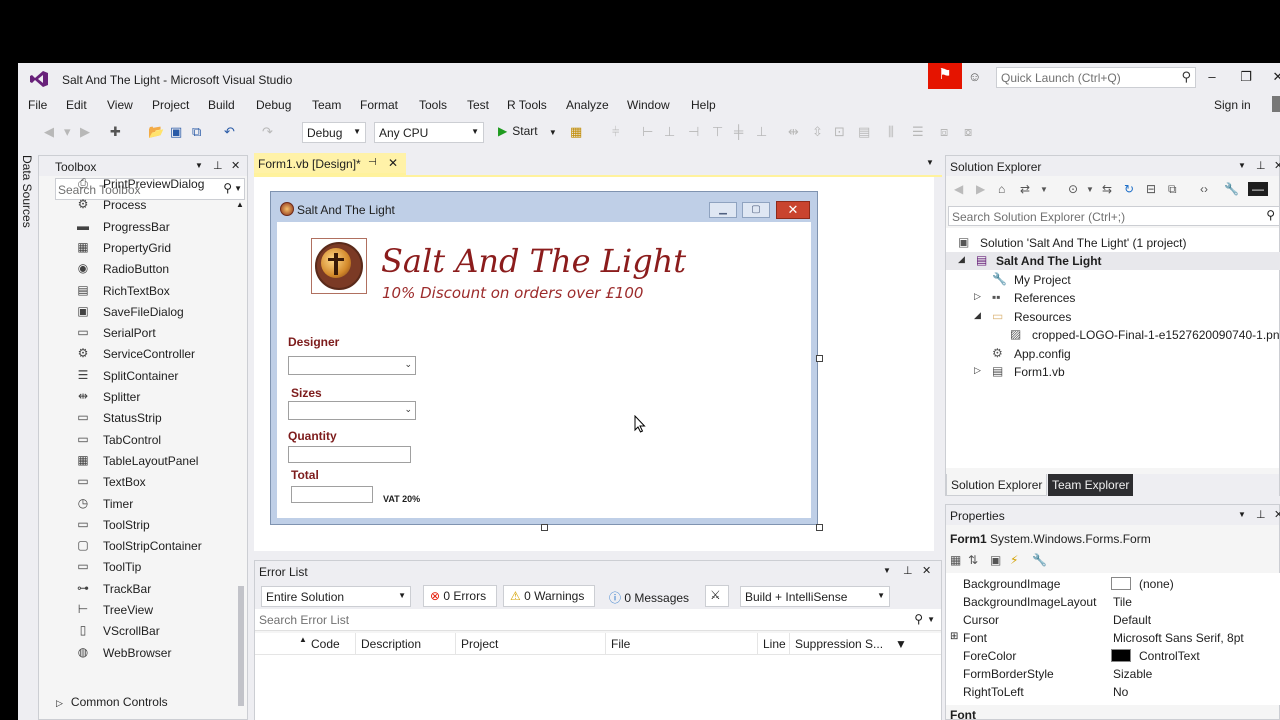 The width and height of the screenshot is (1280, 720). What do you see at coordinates (1001, 189) in the screenshot?
I see `home-icon: ⌂` at bounding box center [1001, 189].